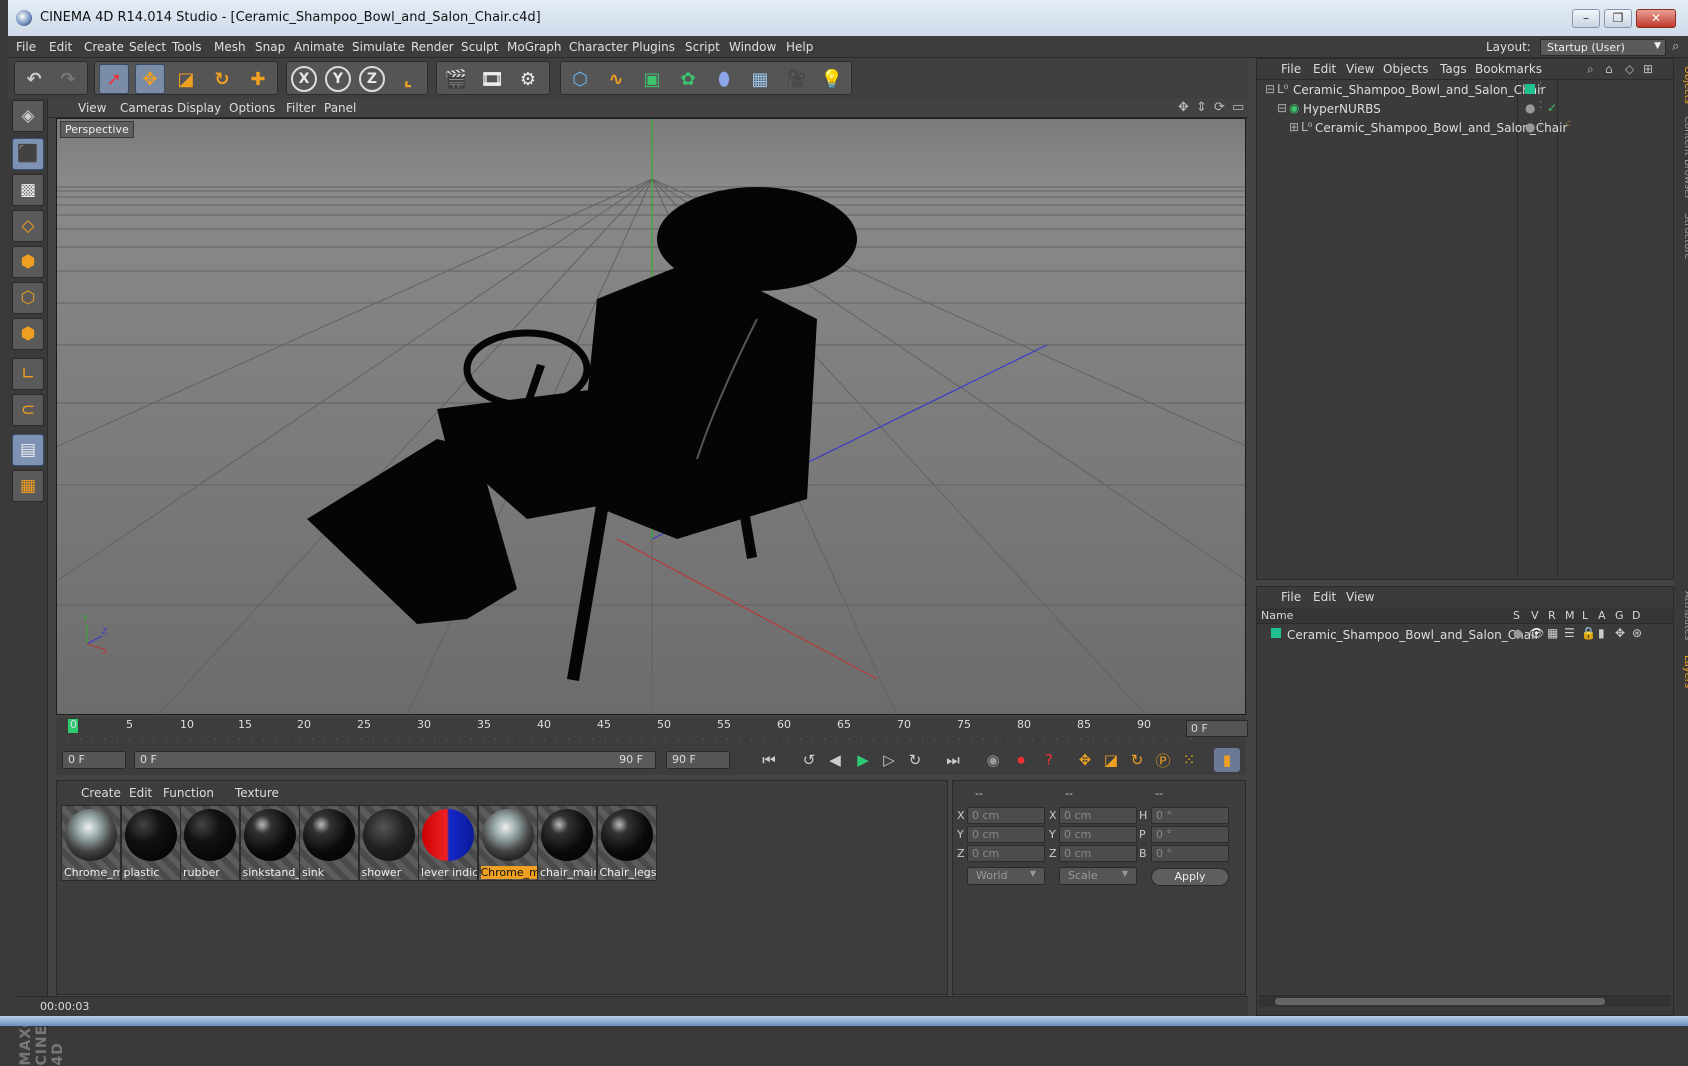  I want to click on key-rotation-icon: ↻, so click(1137, 760).